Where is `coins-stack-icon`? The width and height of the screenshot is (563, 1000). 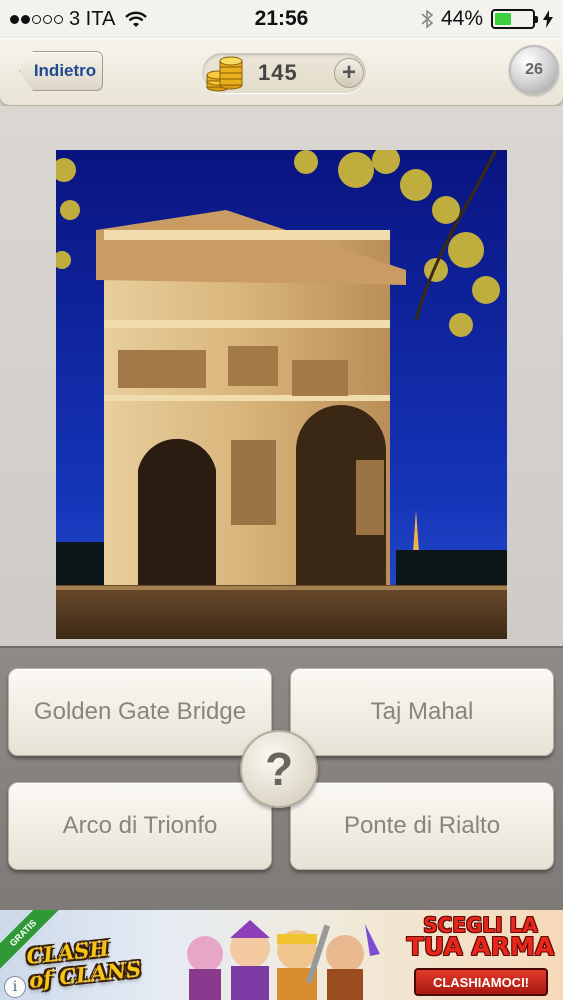
coins-stack-icon is located at coordinates (224, 74).